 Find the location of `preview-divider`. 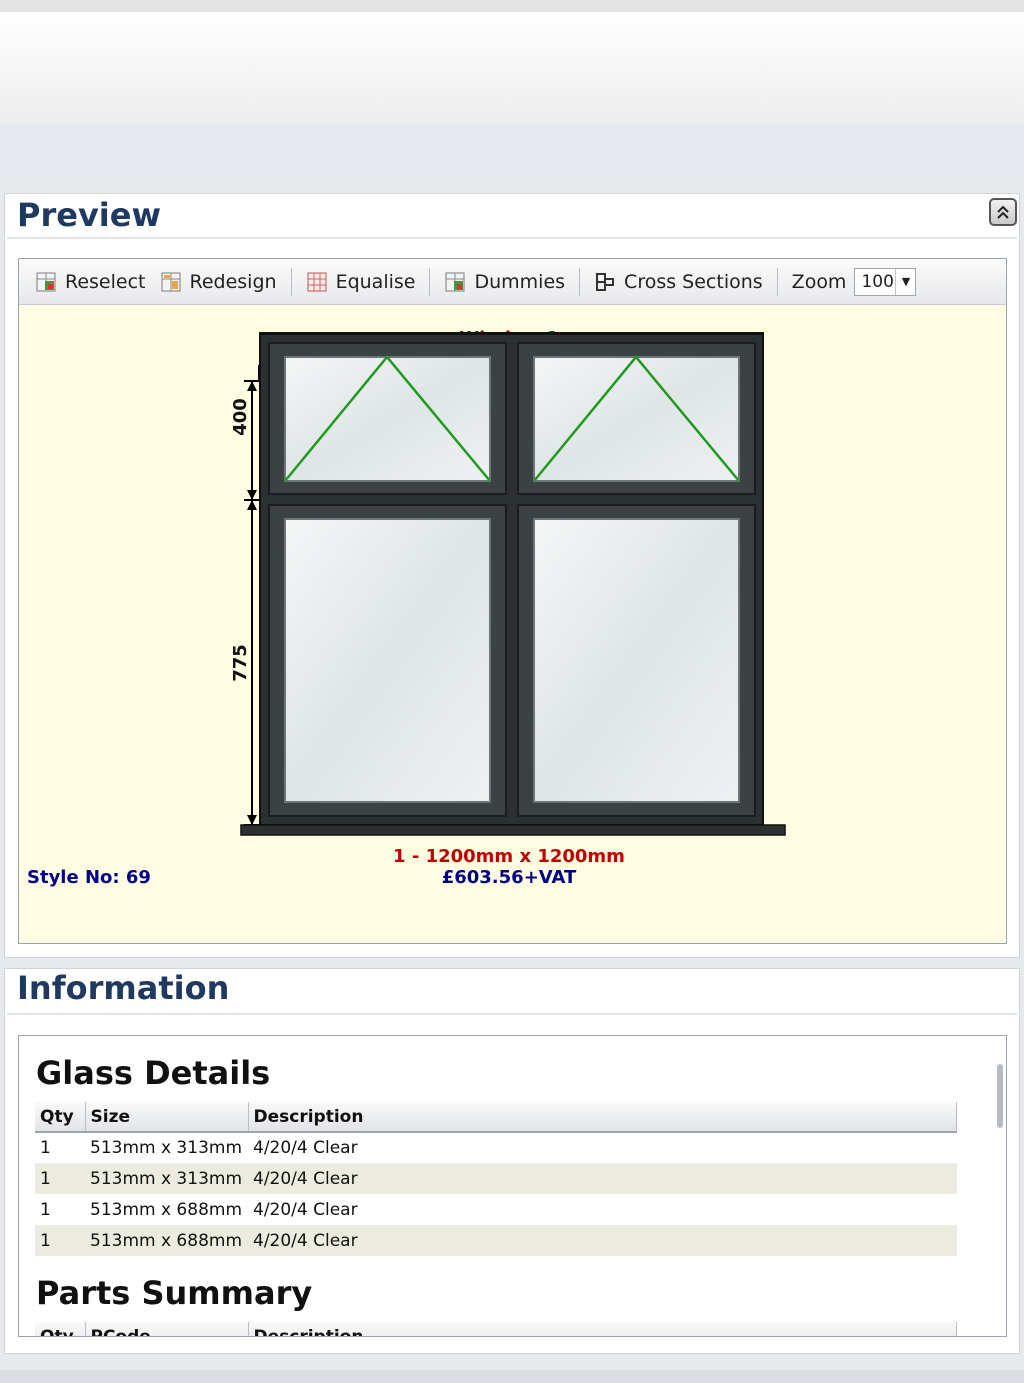

preview-divider is located at coordinates (512, 238).